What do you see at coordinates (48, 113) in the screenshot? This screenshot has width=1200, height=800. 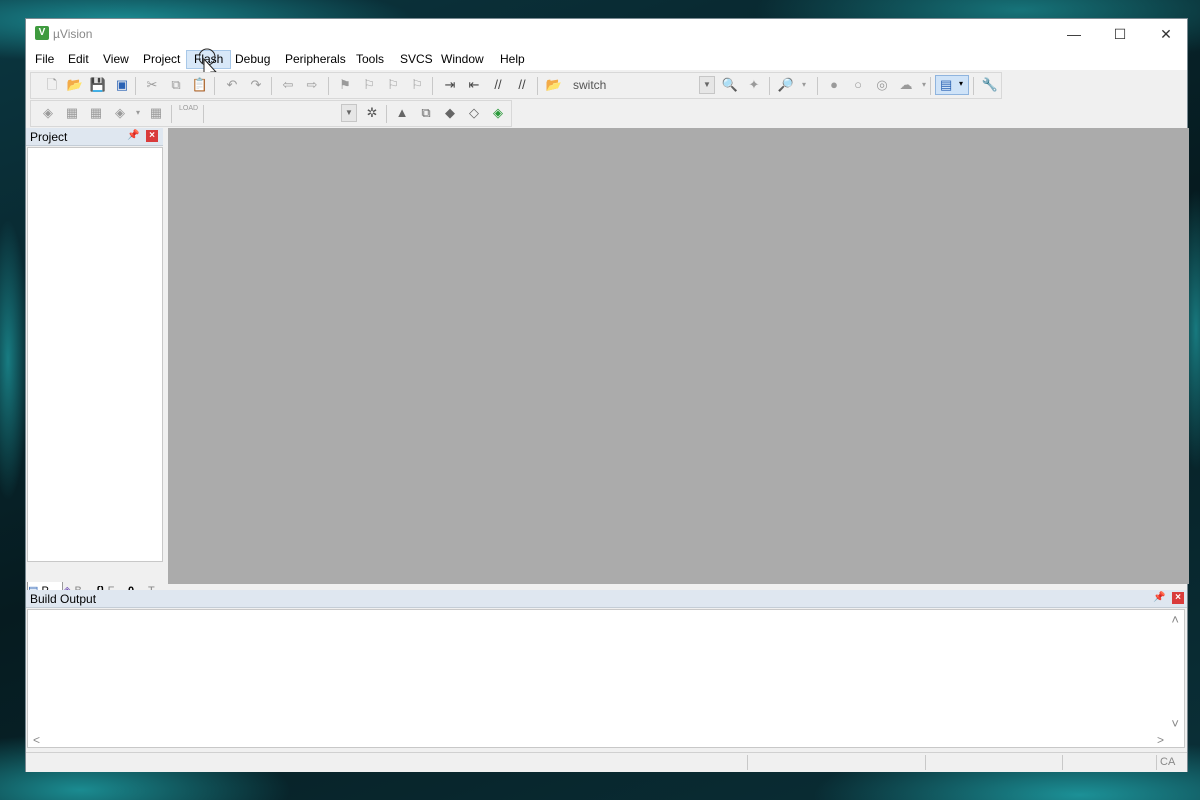 I see `translate-icon: ◈` at bounding box center [48, 113].